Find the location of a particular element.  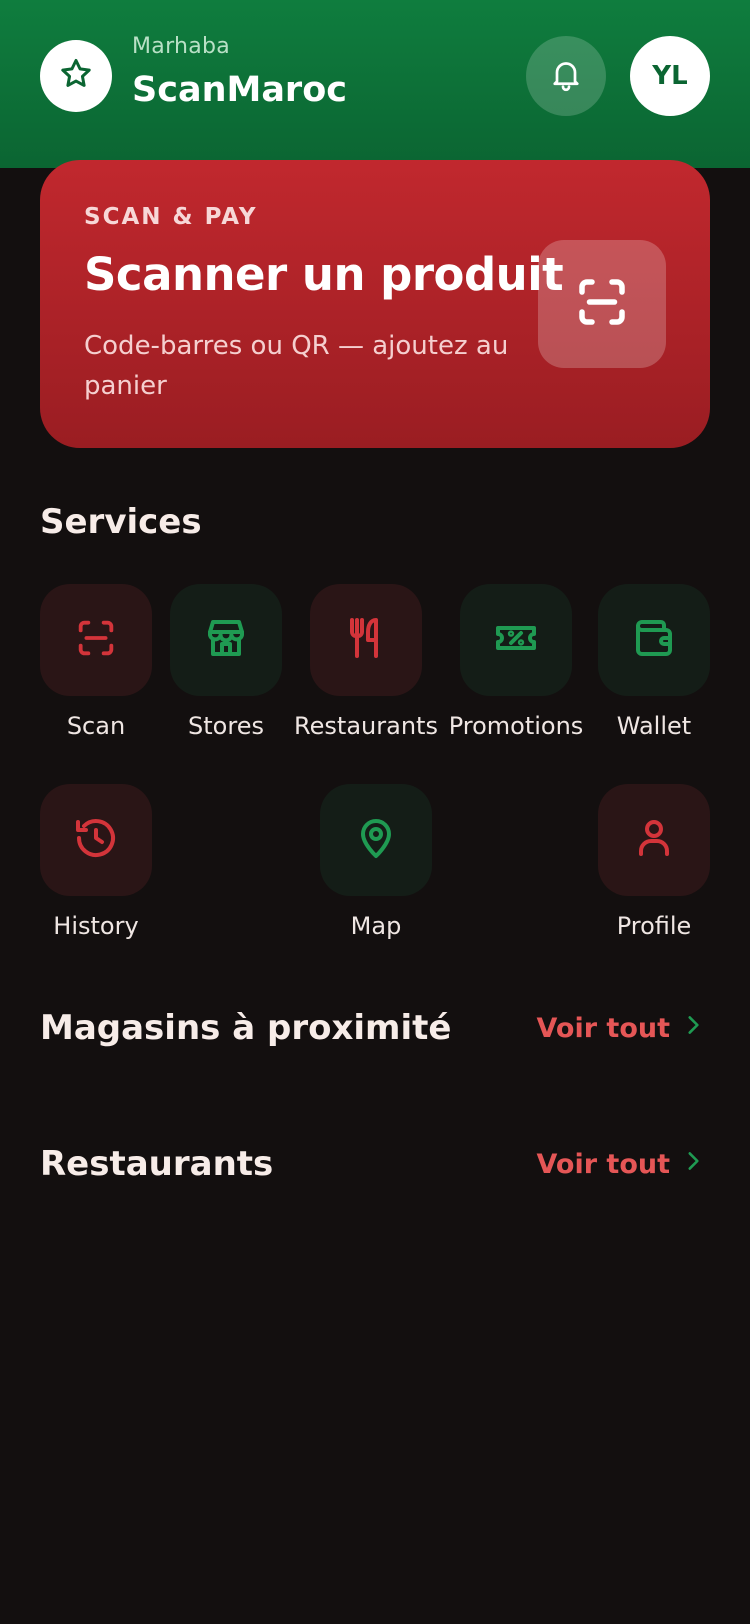

service-history is located at coordinates (96, 840).